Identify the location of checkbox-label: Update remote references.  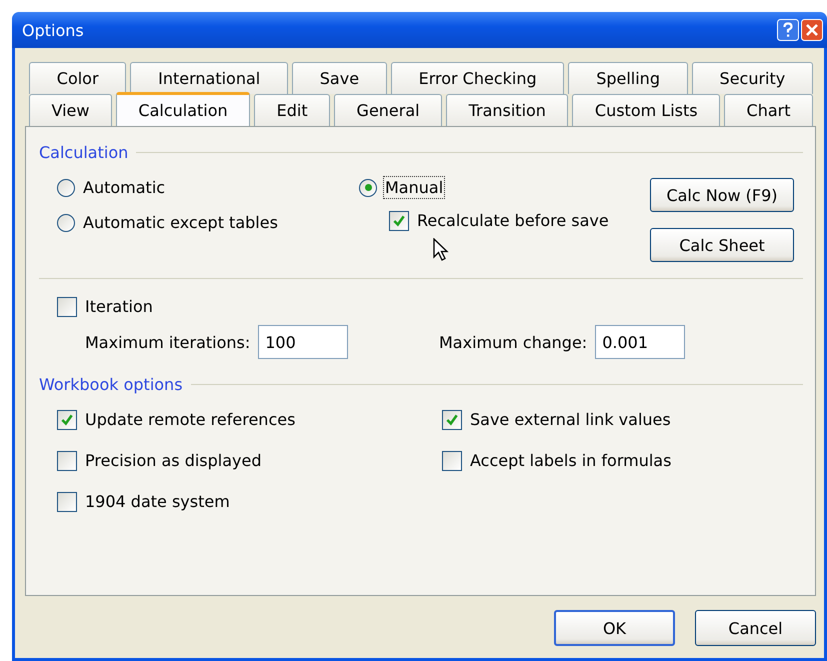
(190, 419).